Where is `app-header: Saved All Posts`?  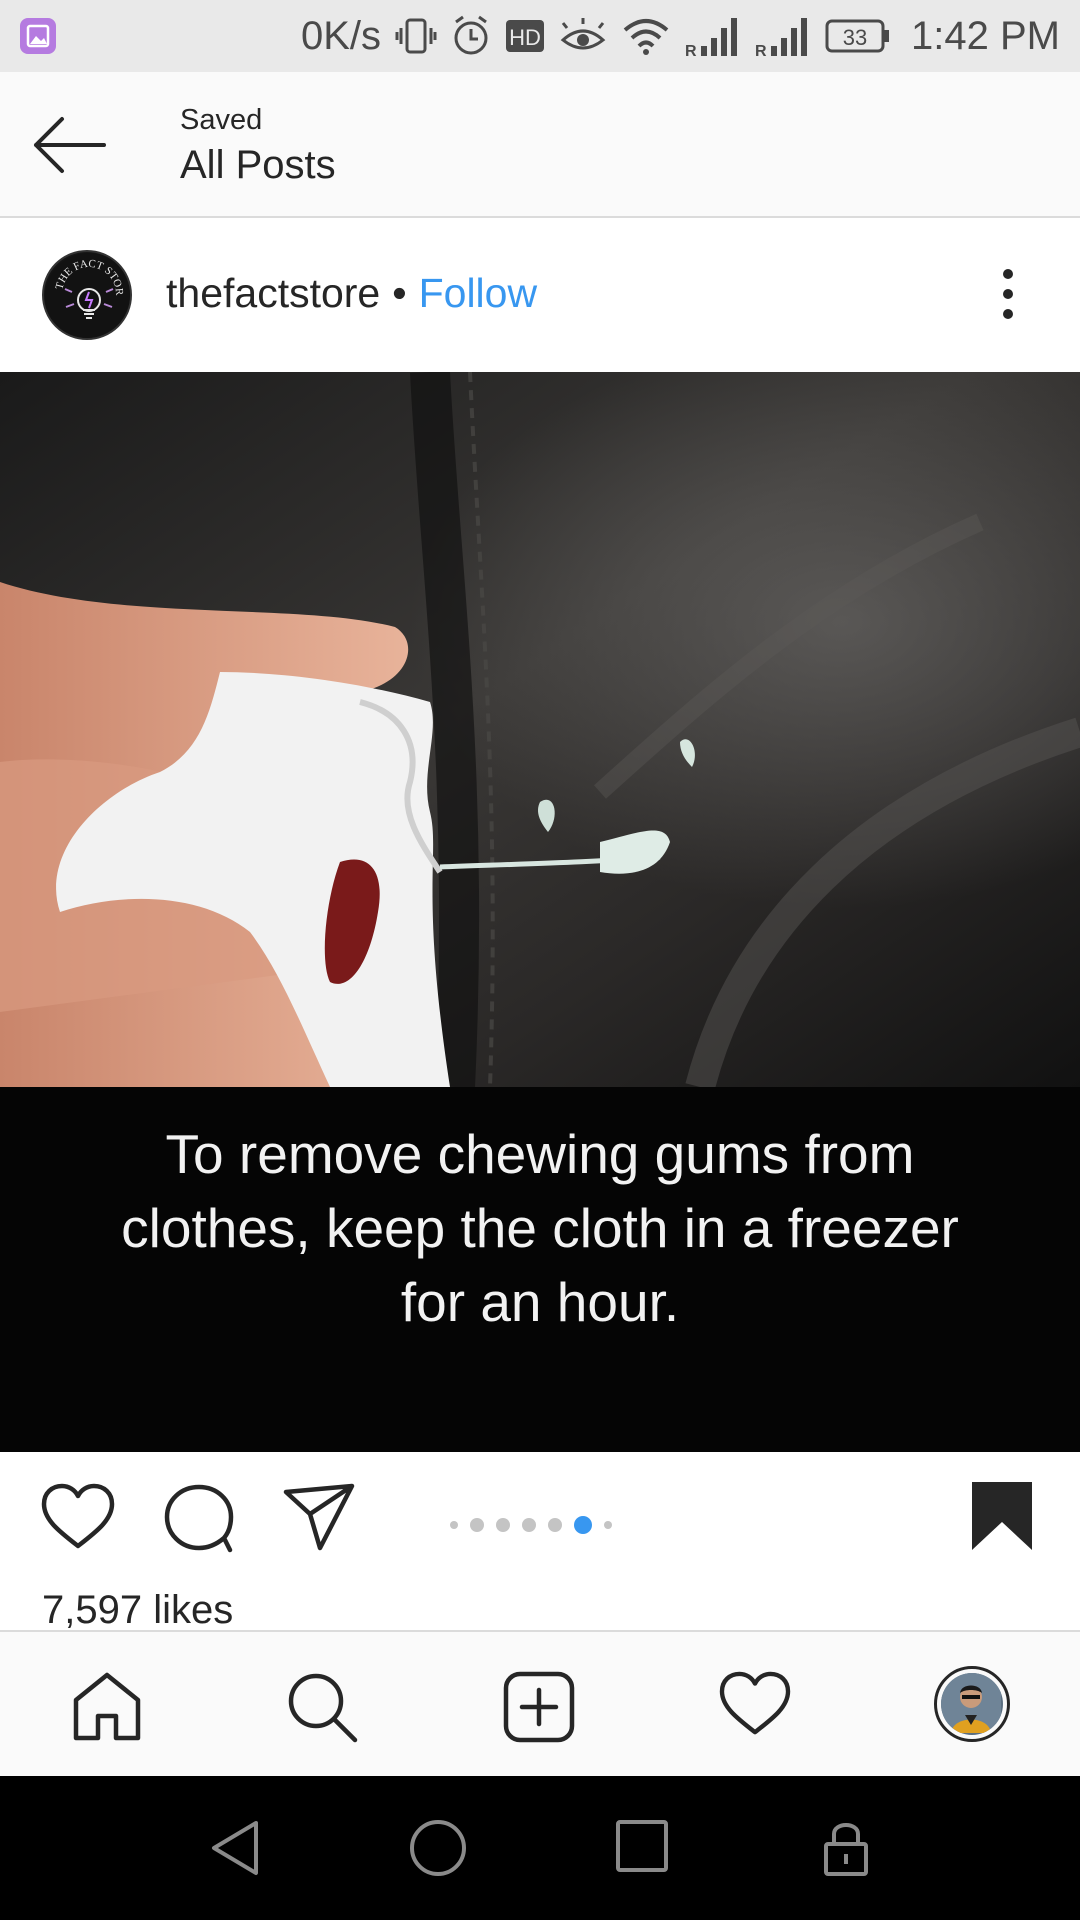 app-header: Saved All Posts is located at coordinates (540, 145).